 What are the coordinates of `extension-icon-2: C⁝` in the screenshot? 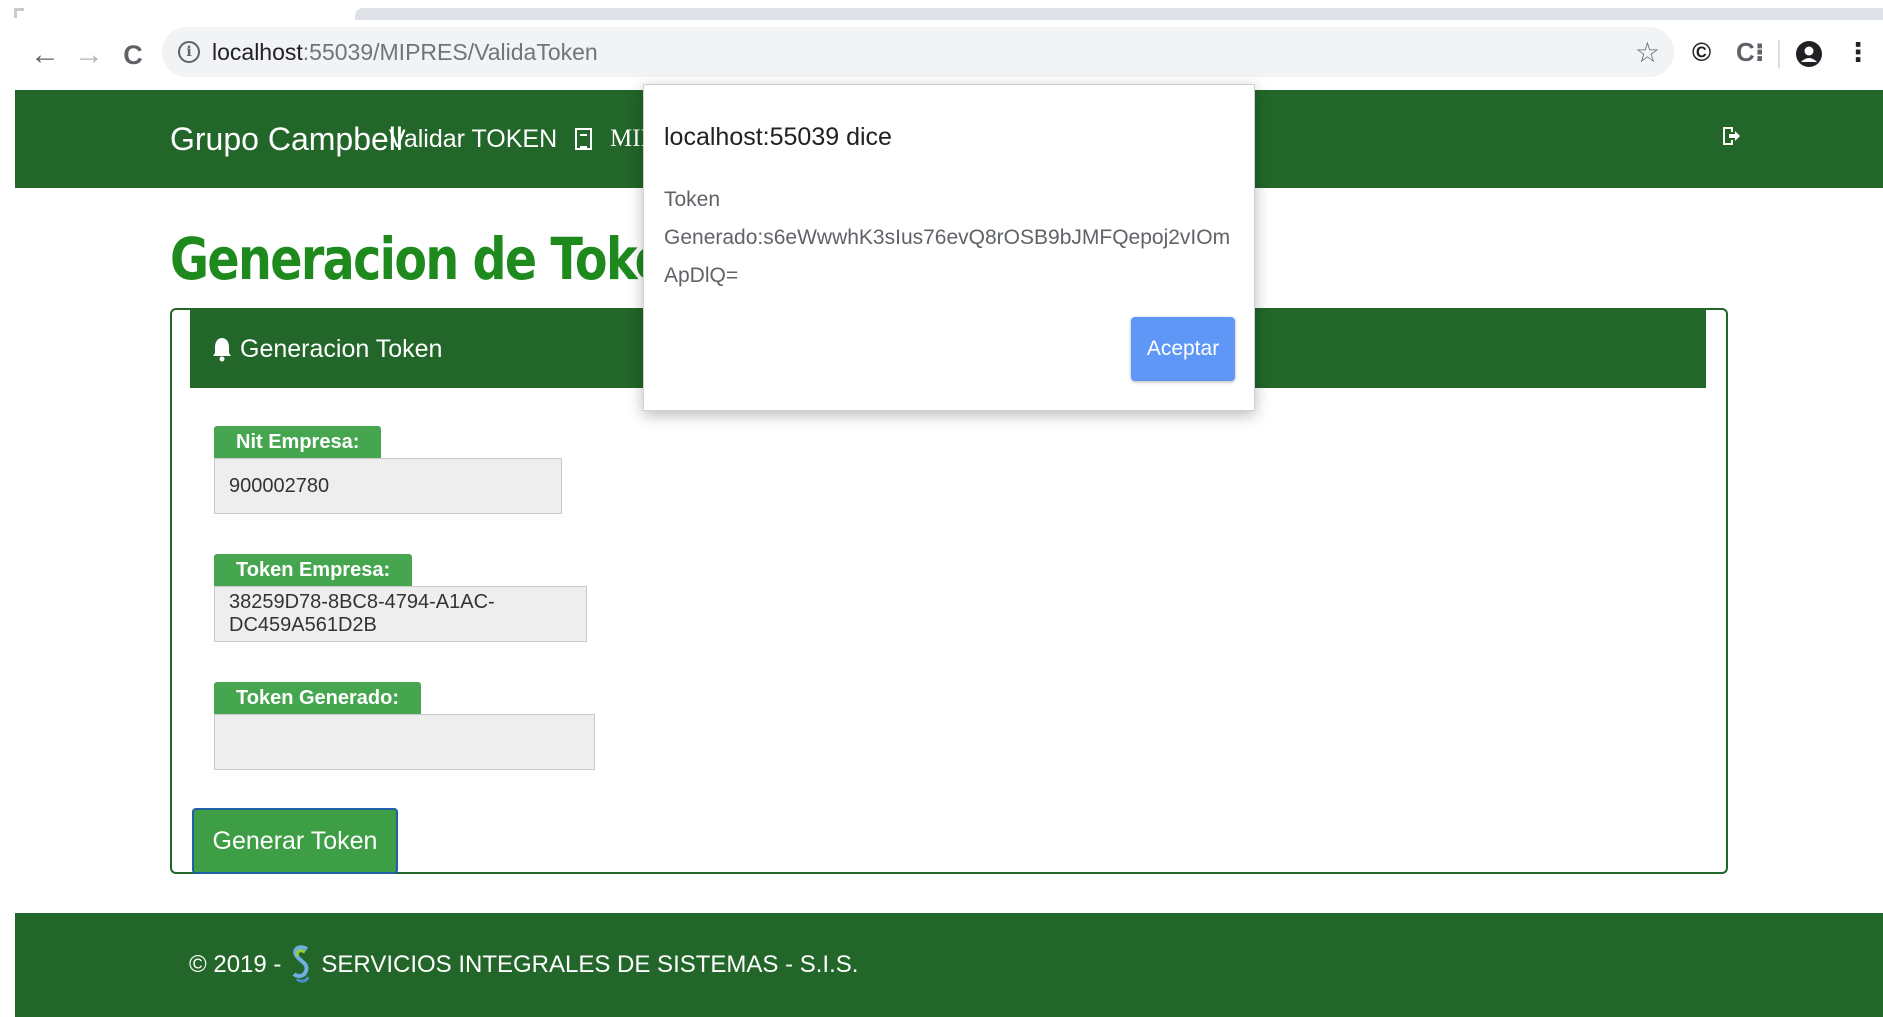 It's located at (1750, 52).